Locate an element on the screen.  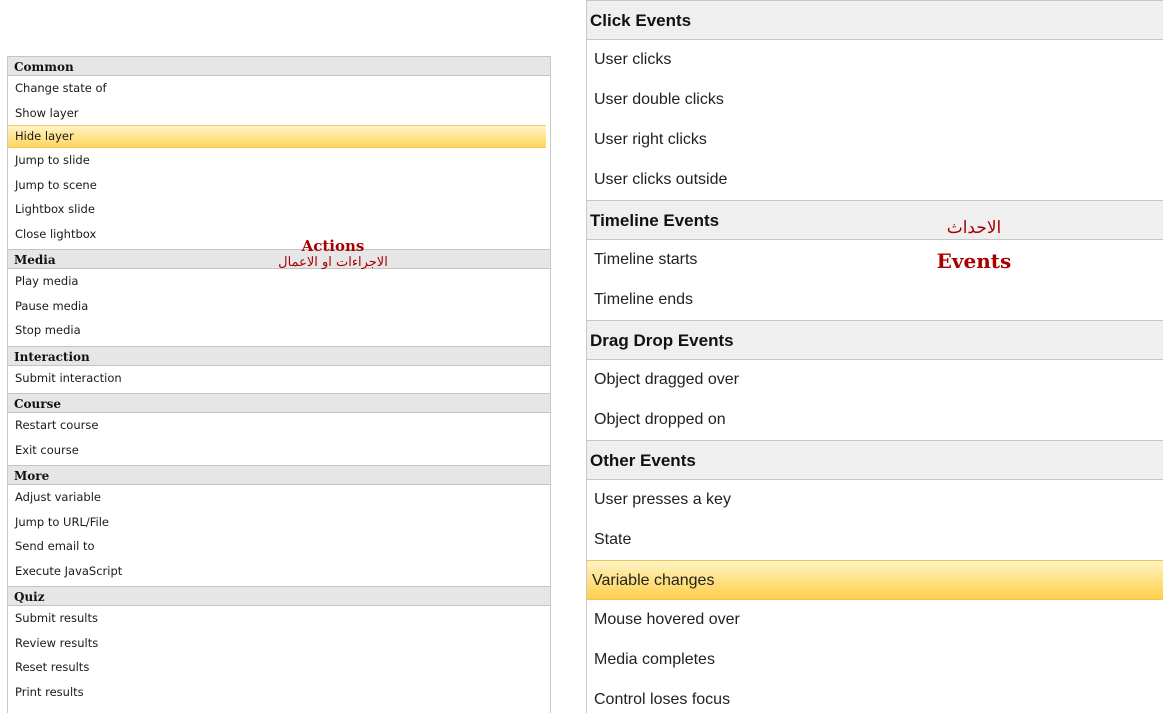
action-pause-media: Pause media is located at coordinates (279, 306).